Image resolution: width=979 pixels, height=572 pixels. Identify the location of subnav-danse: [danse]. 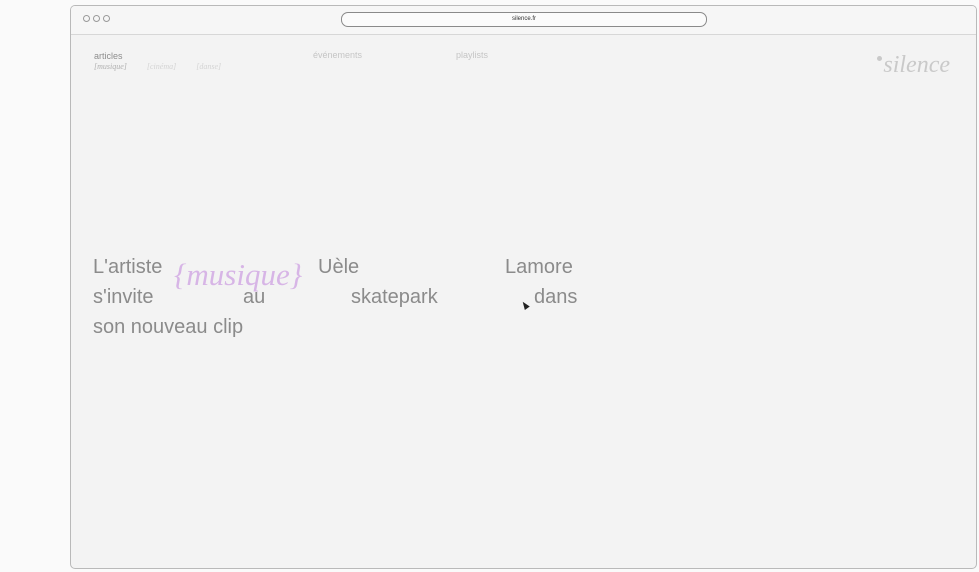
(208, 66).